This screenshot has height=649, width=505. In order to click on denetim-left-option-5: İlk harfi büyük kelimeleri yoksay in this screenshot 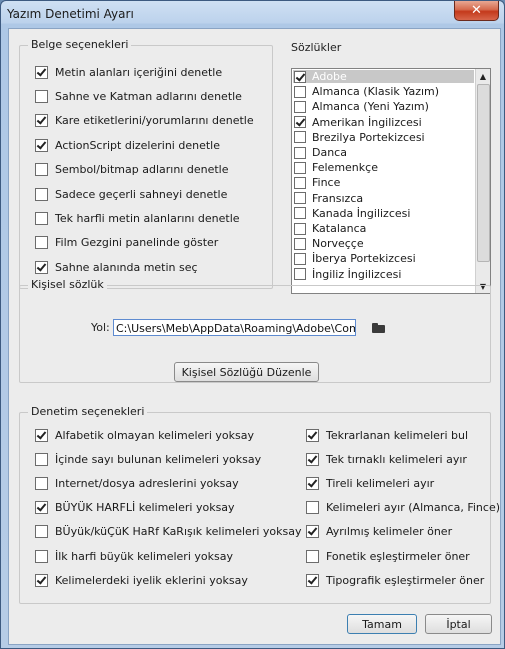, I will do `click(134, 556)`.